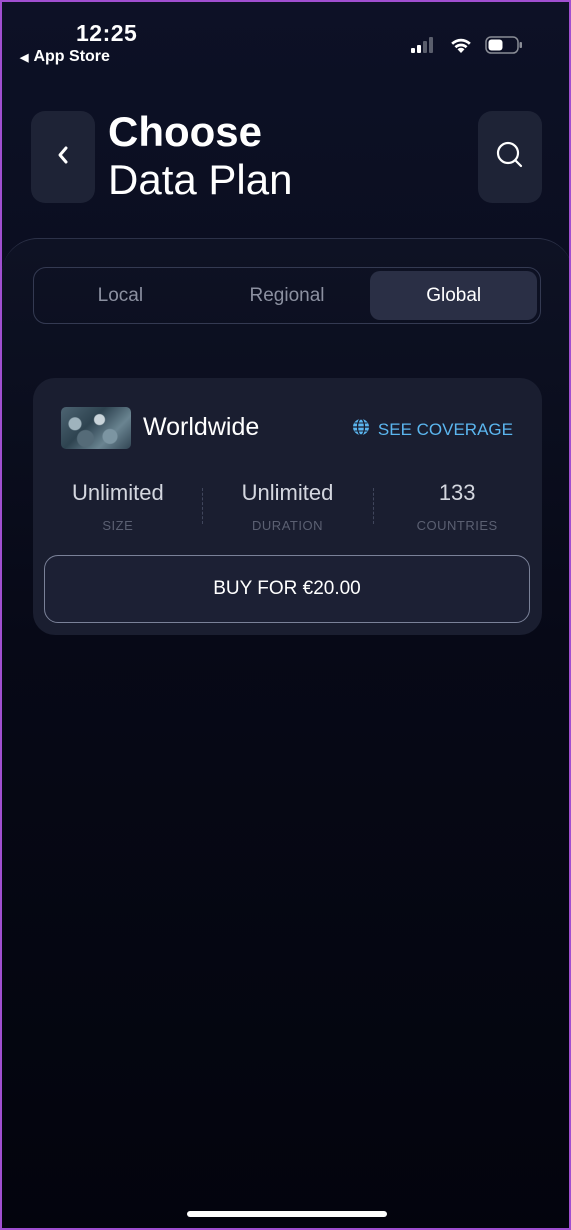 The height and width of the screenshot is (1230, 571). Describe the element at coordinates (361, 429) in the screenshot. I see `globe-icon` at that location.